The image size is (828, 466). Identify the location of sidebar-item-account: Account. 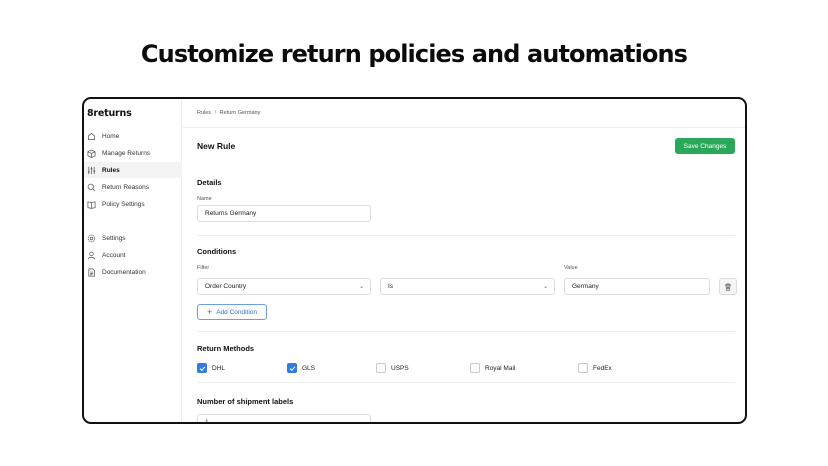
(133, 255).